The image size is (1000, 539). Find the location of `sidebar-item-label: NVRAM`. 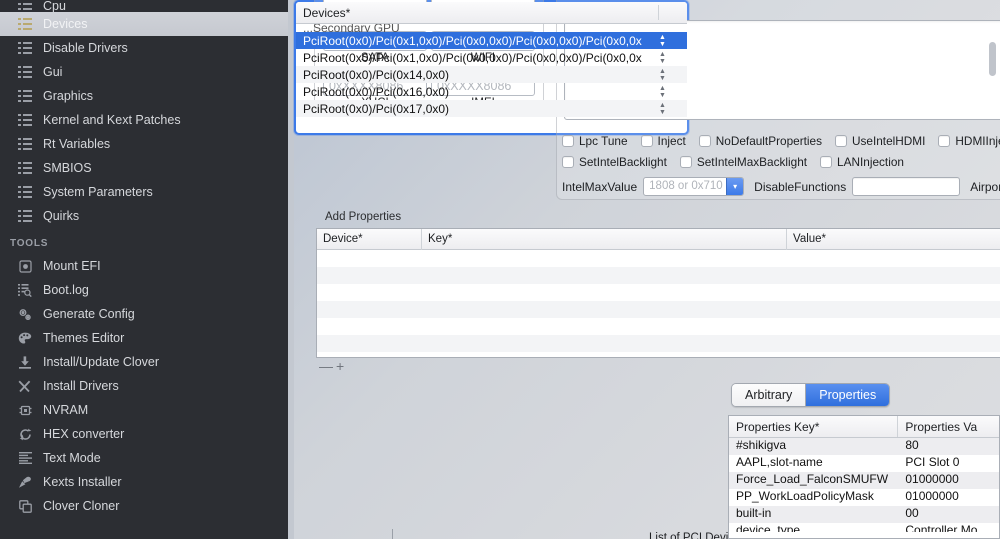

sidebar-item-label: NVRAM is located at coordinates (66, 409).